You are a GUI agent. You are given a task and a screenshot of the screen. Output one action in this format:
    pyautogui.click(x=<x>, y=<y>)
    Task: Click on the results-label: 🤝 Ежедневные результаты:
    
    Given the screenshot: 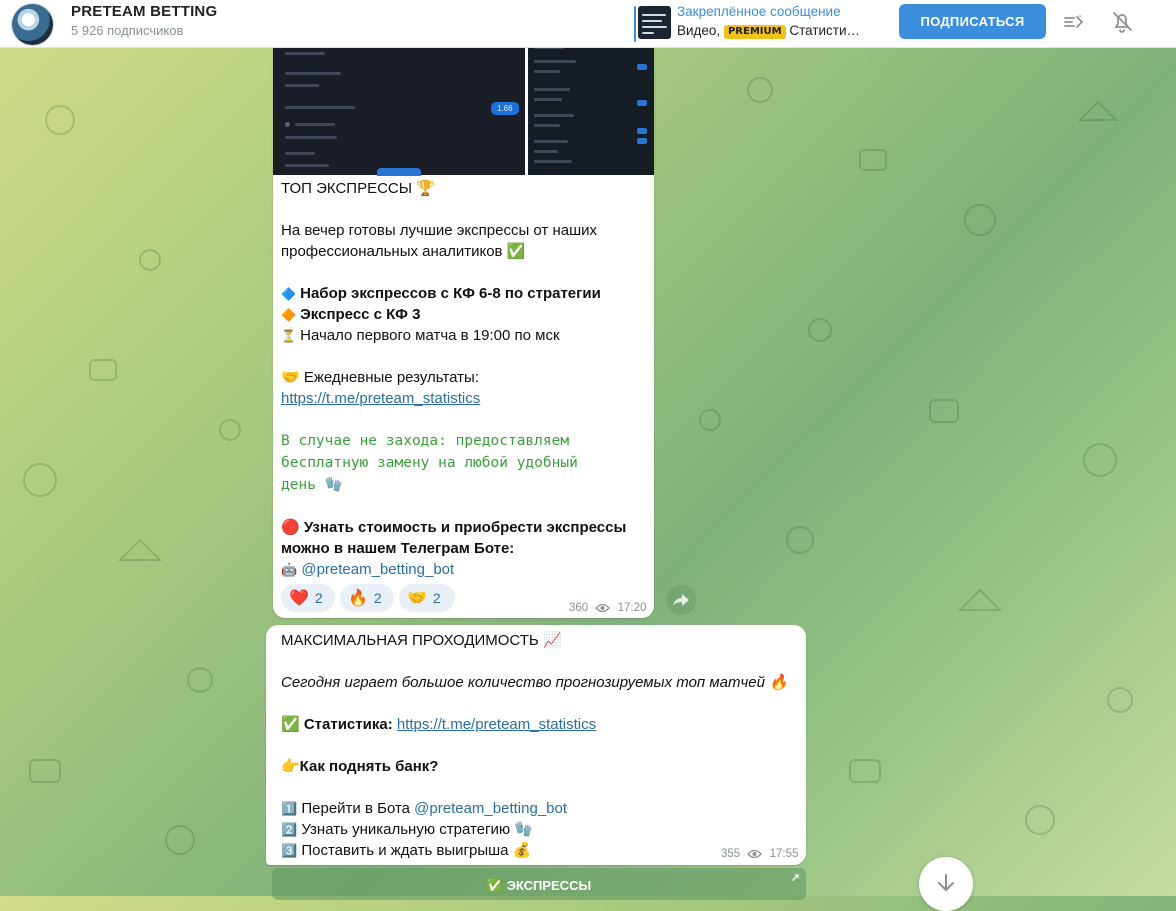 What is the action you would take?
    pyautogui.click(x=380, y=377)
    